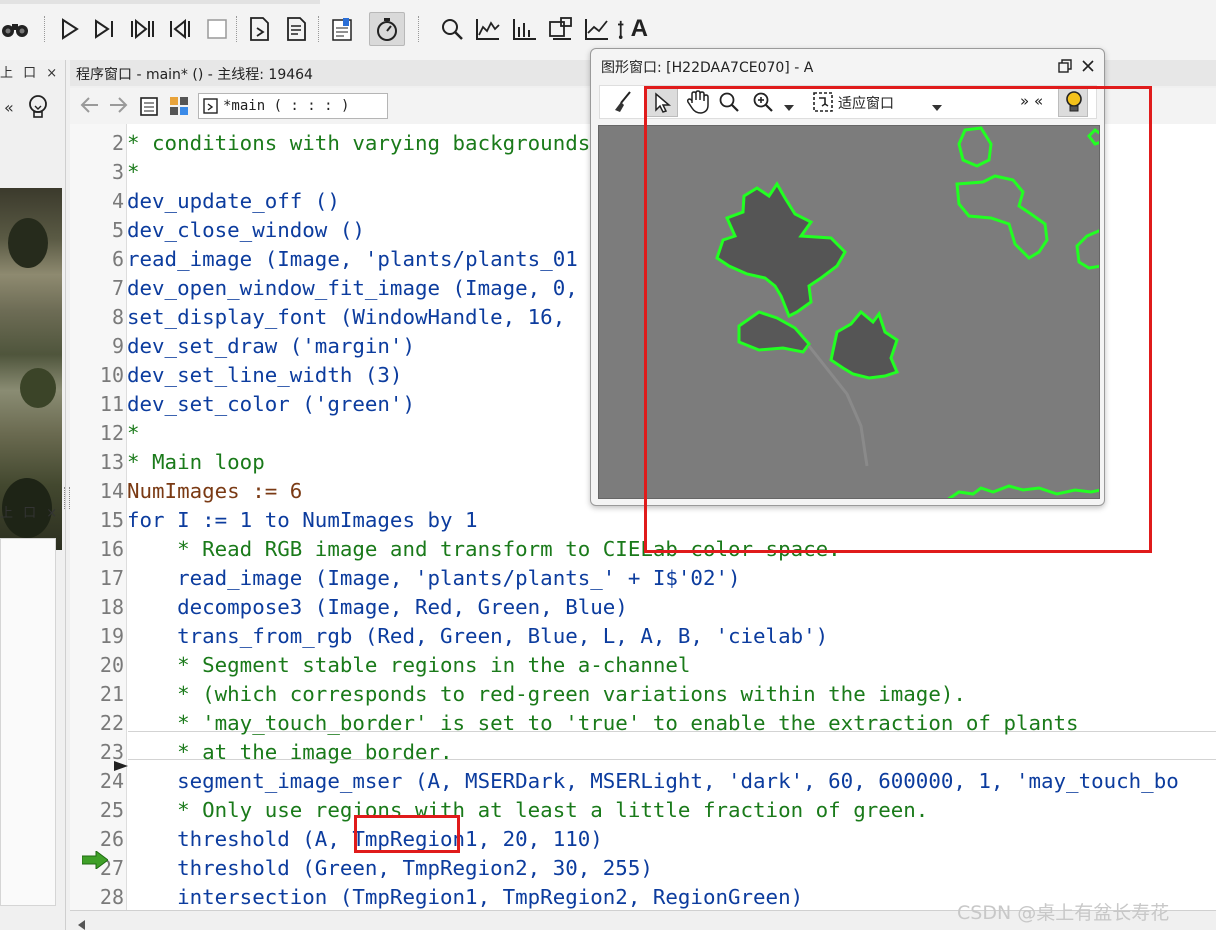  Describe the element at coordinates (407, 834) in the screenshot. I see `annotation-box-tmpregion1` at that location.